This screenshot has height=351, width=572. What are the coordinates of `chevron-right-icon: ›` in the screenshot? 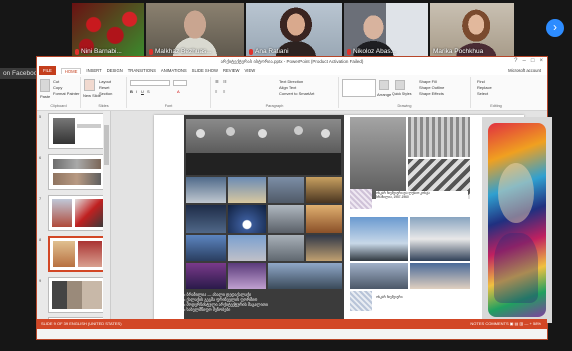 It's located at (555, 28).